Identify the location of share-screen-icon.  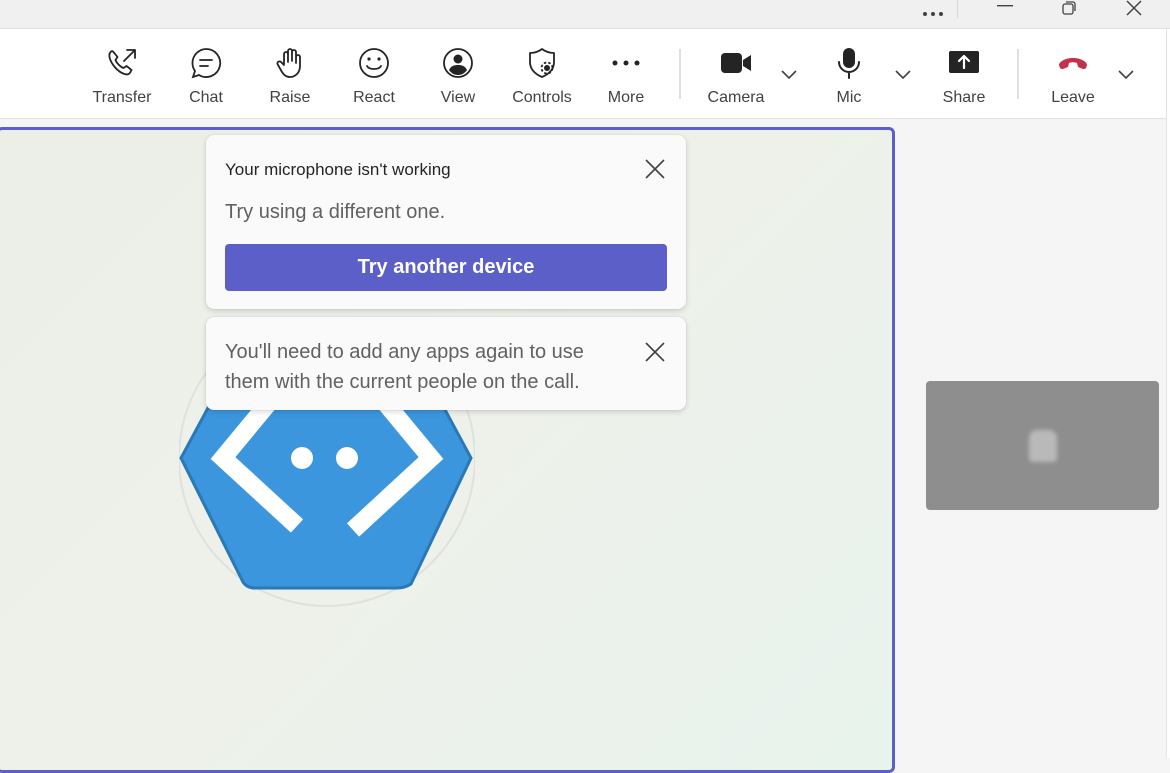
(964, 63).